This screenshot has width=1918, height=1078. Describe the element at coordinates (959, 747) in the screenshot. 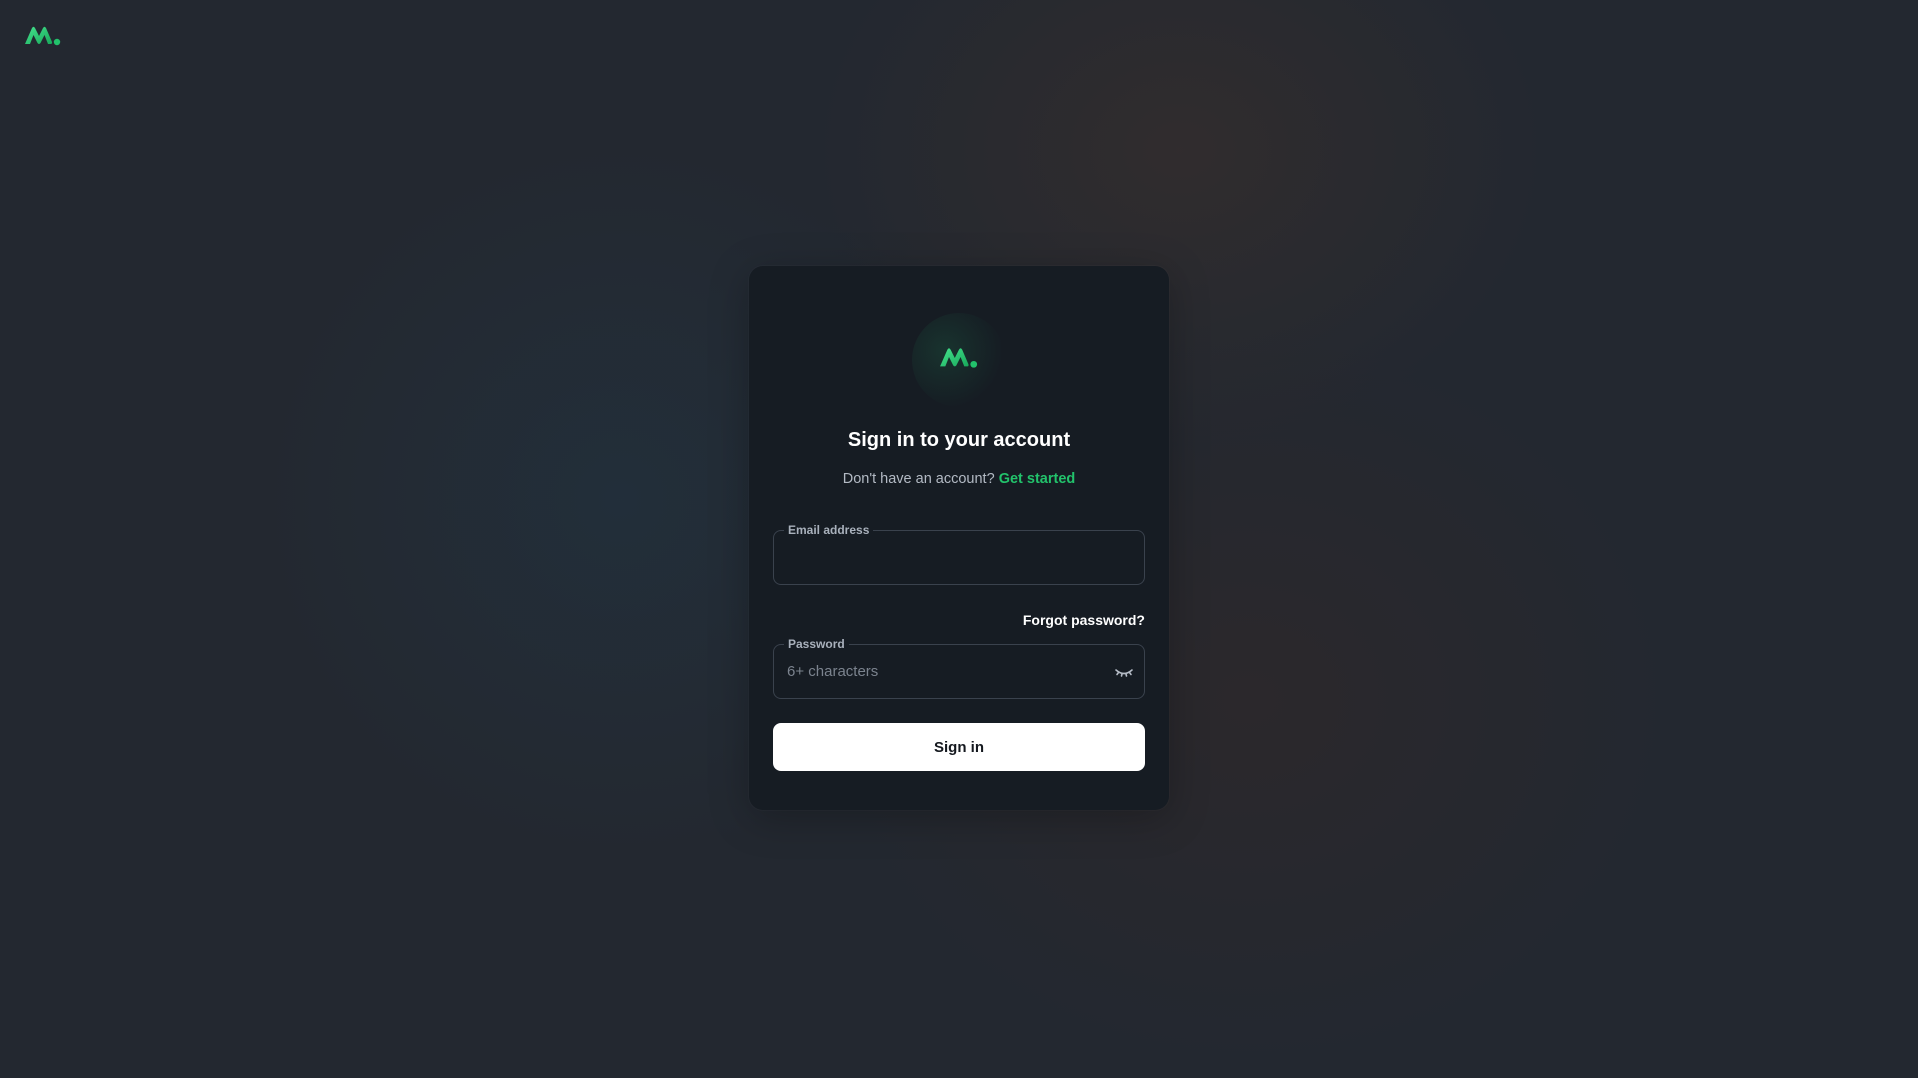

I see `sign-in-button: Sign in` at that location.